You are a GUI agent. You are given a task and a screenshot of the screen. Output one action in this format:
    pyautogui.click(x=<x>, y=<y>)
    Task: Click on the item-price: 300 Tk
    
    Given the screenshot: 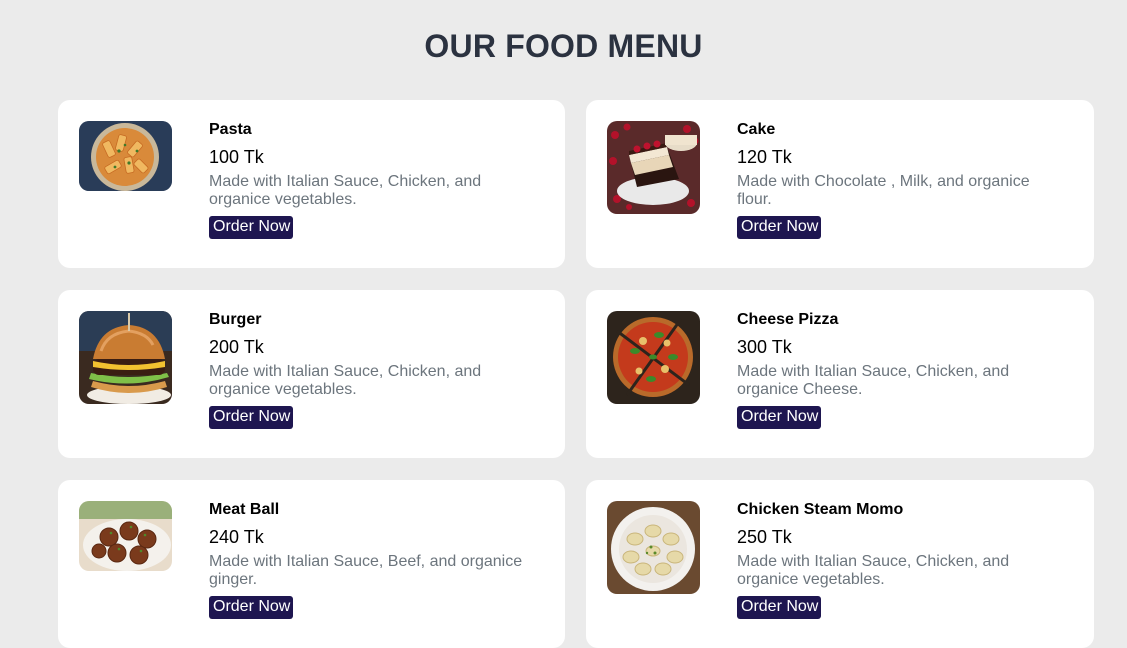 What is the action you would take?
    pyautogui.click(x=764, y=347)
    